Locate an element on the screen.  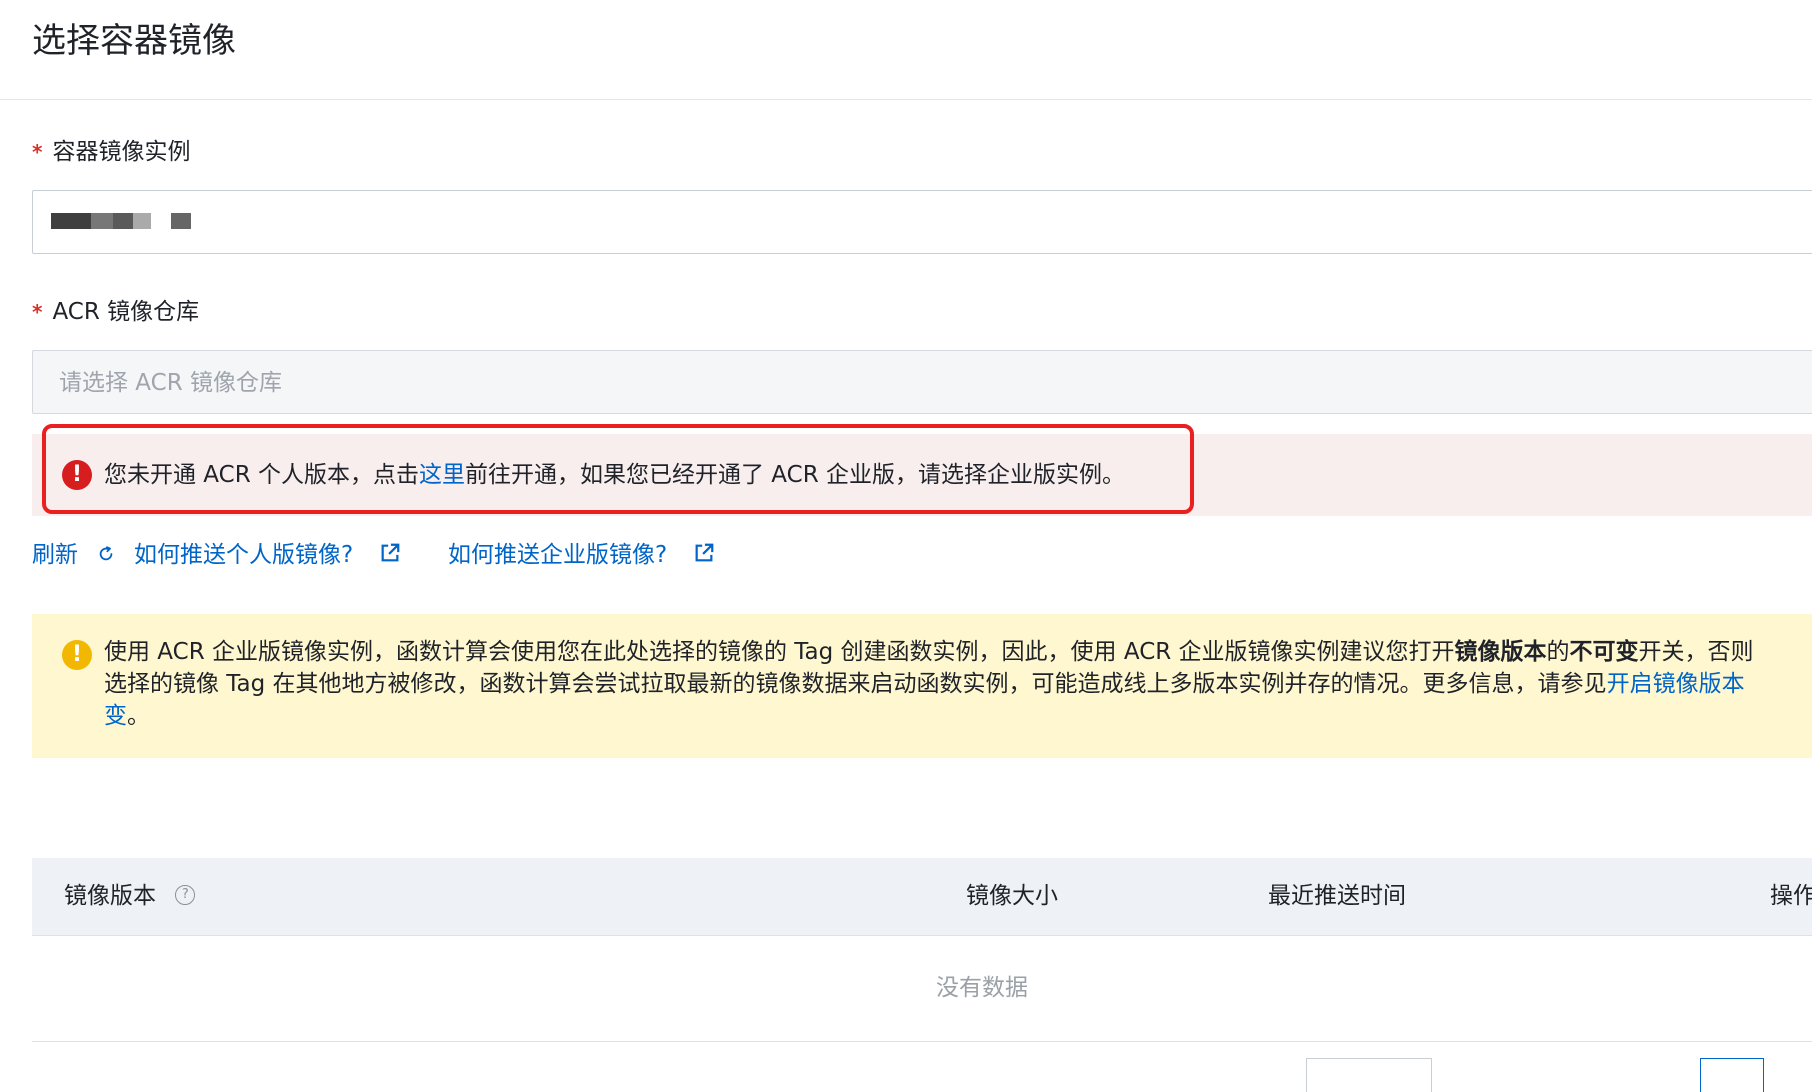
repository-placeholder: 请选择 ACR 镜像仓库 is located at coordinates (170, 383).